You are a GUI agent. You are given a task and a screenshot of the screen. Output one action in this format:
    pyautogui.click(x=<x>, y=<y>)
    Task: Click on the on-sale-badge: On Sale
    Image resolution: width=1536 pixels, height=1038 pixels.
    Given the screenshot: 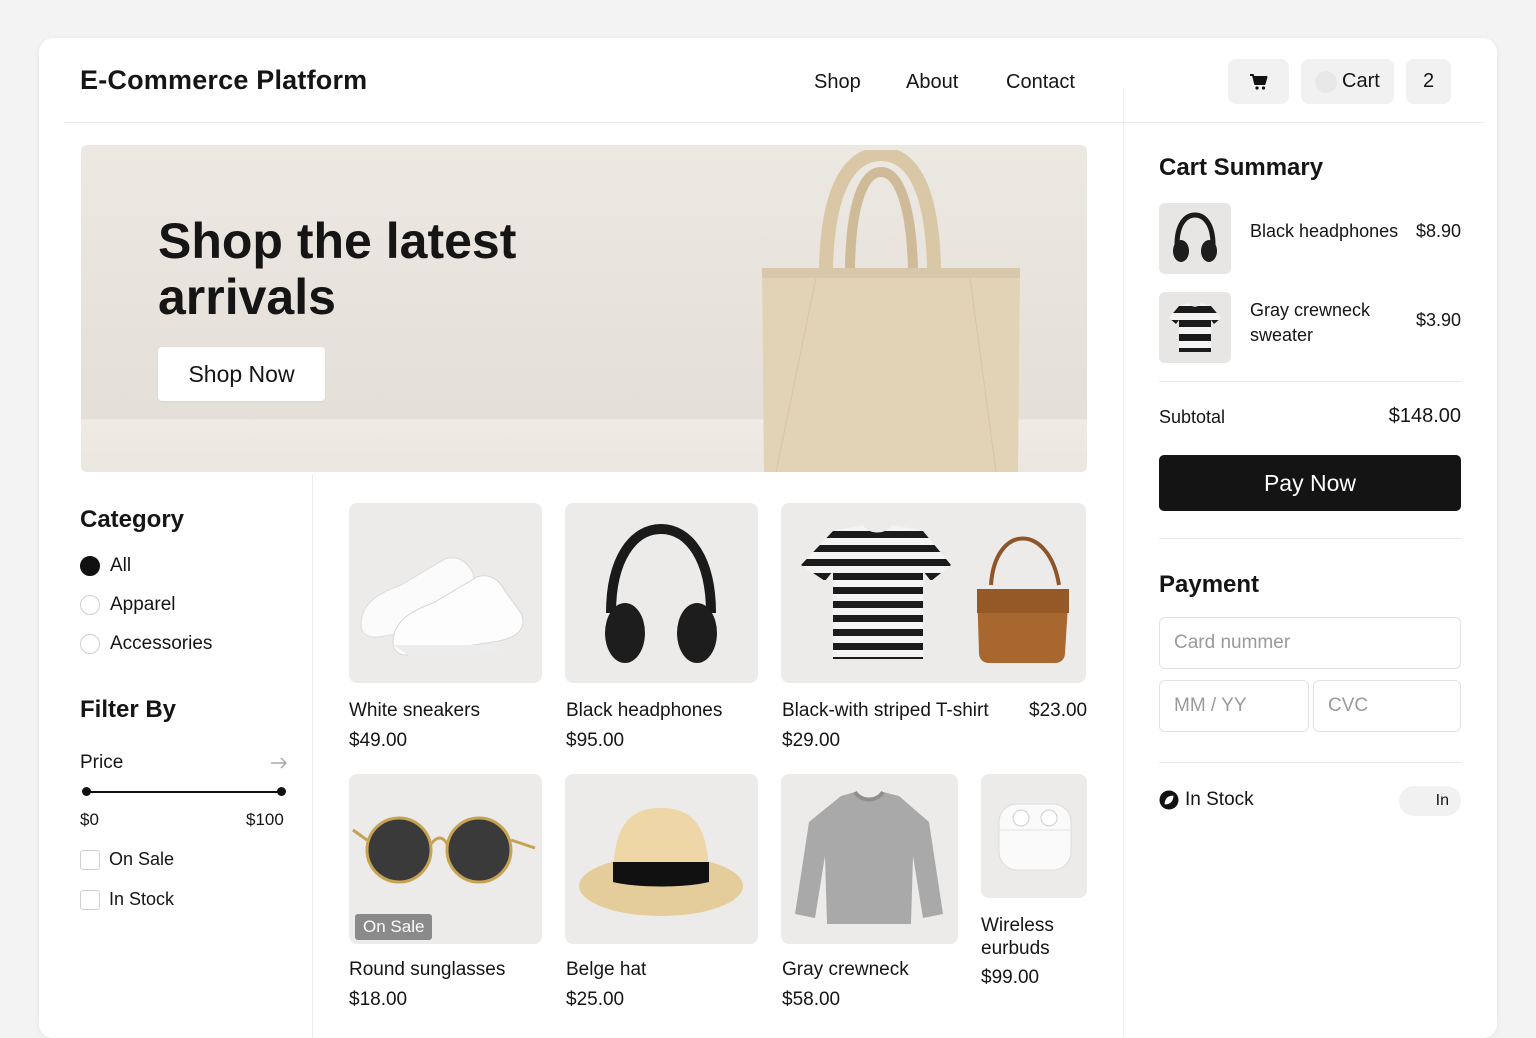 What is the action you would take?
    pyautogui.click(x=394, y=927)
    